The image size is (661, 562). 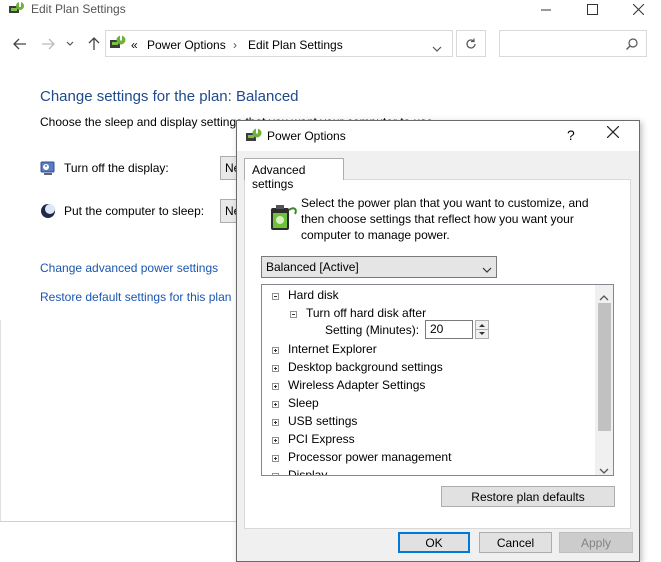 I want to click on setting-minutes-input: 20, so click(x=449, y=329).